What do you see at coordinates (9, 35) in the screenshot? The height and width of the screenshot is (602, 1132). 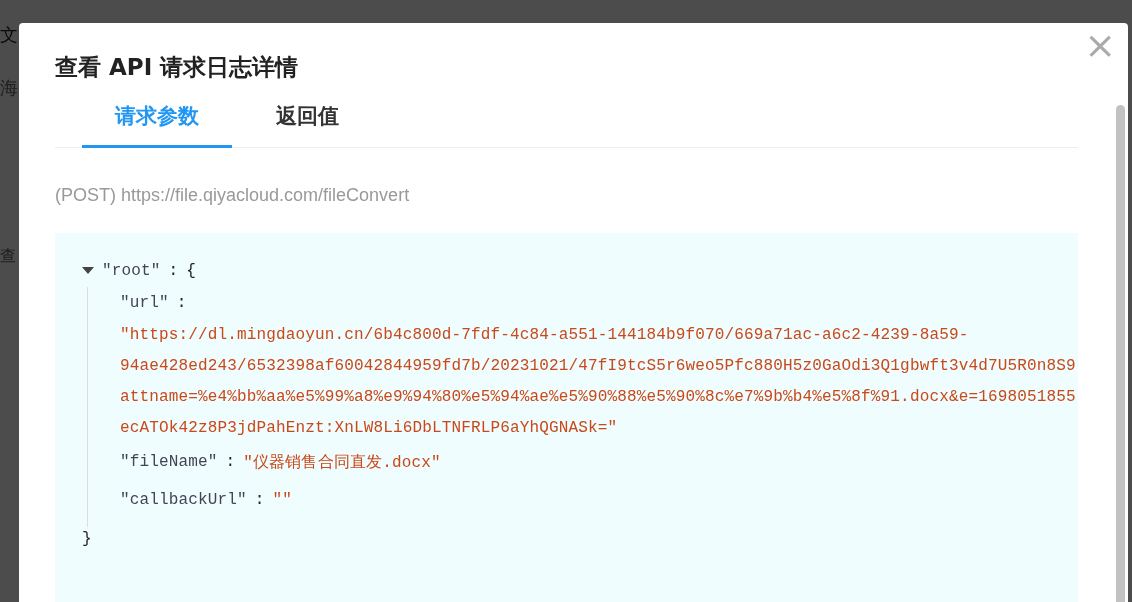 I see `page-title: 文` at bounding box center [9, 35].